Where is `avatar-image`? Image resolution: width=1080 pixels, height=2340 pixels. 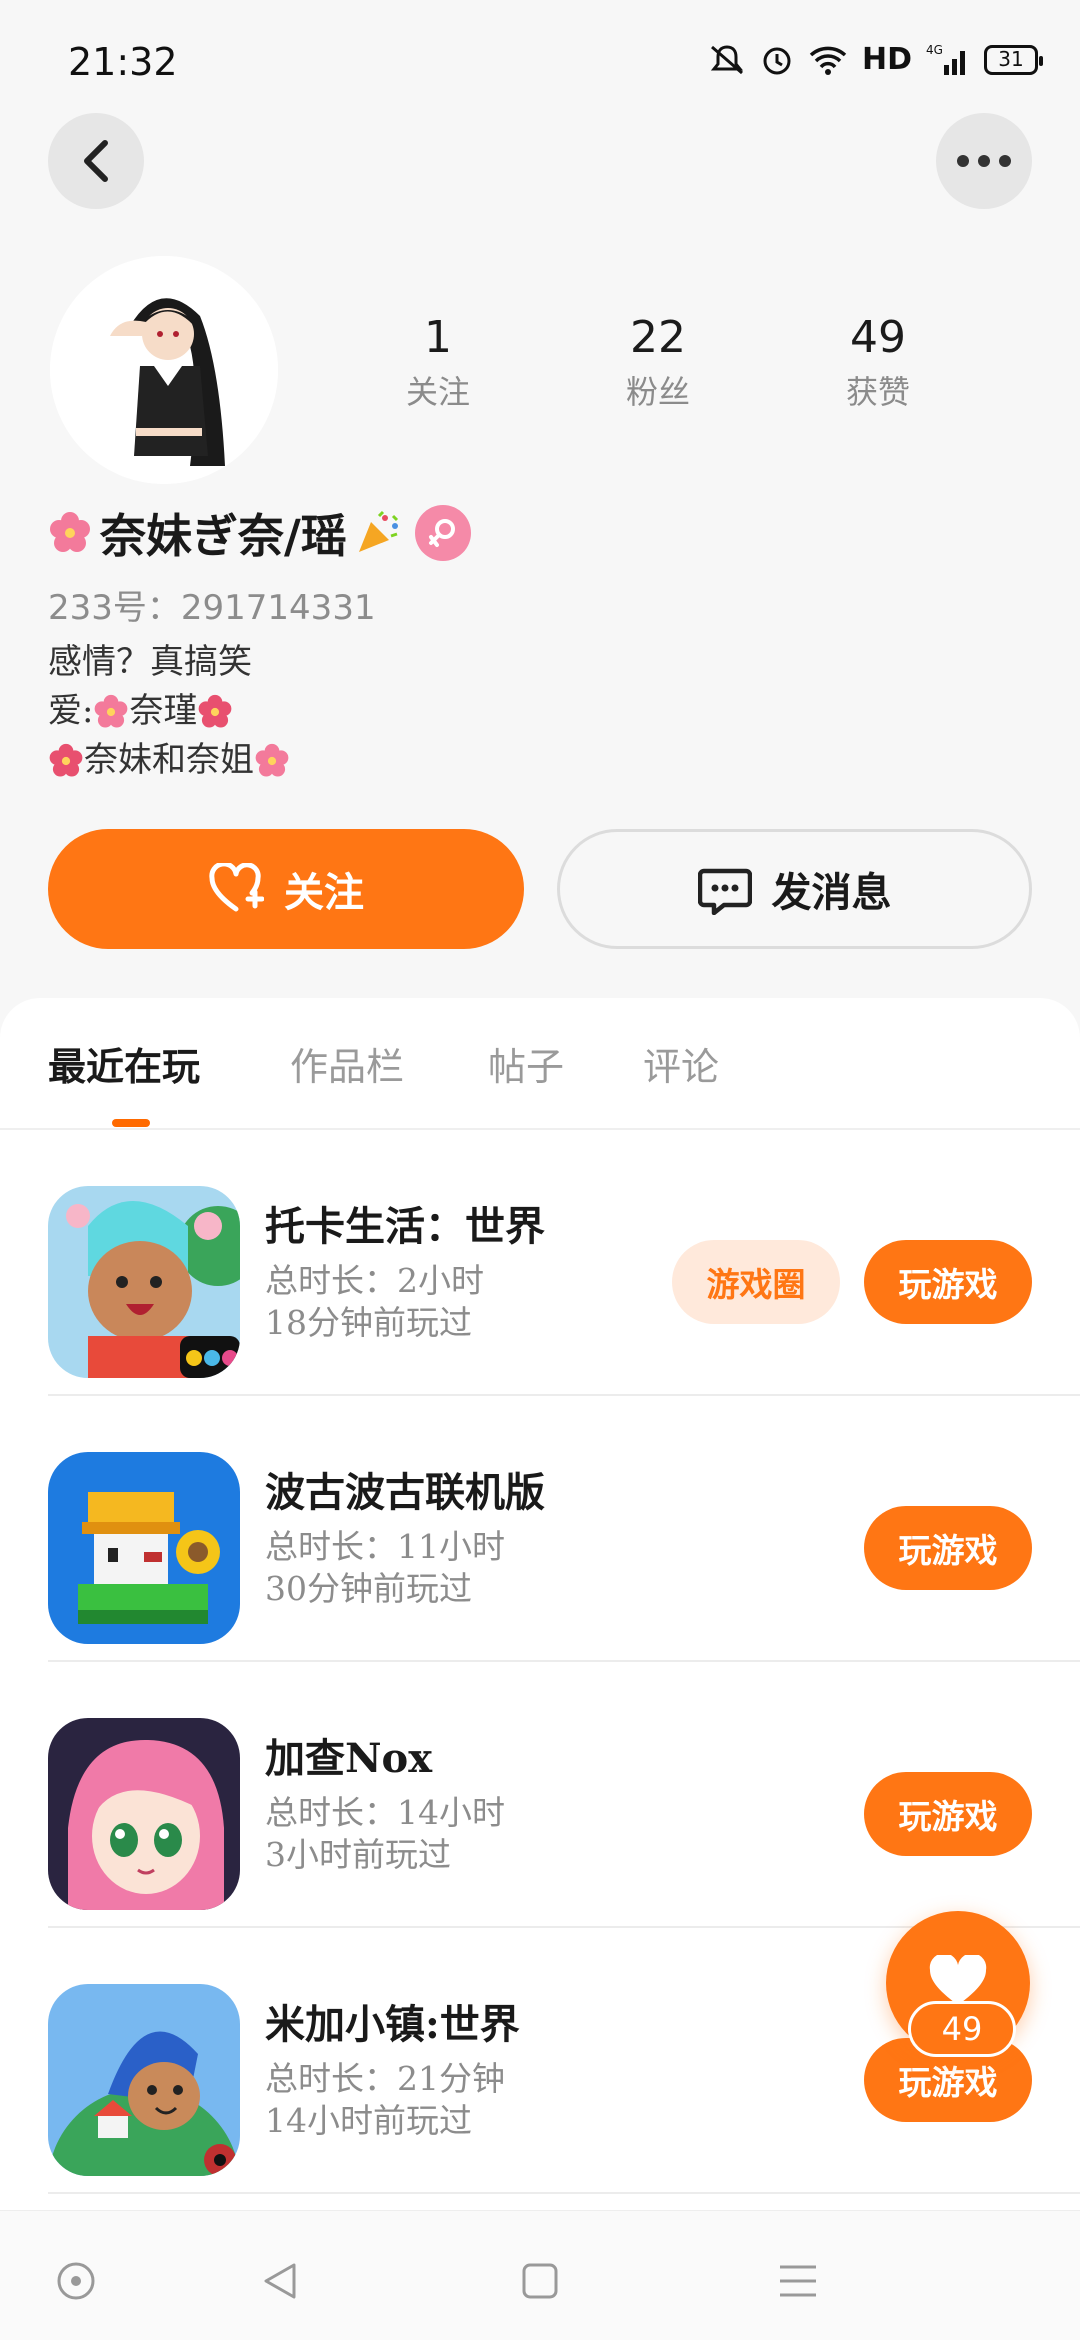 avatar-image is located at coordinates (164, 370).